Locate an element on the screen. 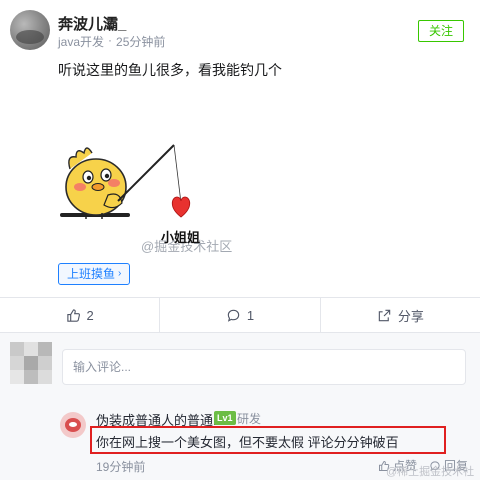  commenter-role: 研发 is located at coordinates (249, 419).